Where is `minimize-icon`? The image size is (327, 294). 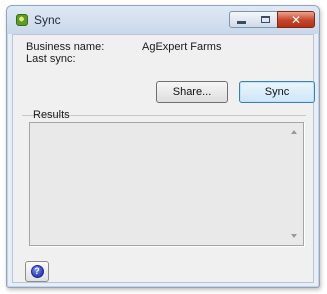
minimize-icon is located at coordinates (241, 22).